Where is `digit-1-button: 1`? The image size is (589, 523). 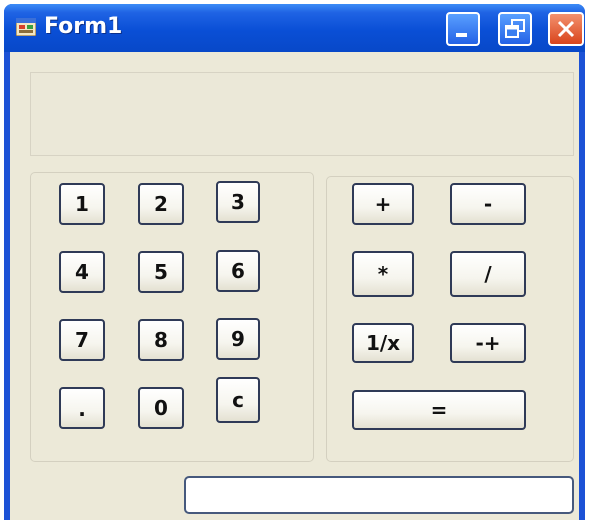
digit-1-button: 1 is located at coordinates (82, 204).